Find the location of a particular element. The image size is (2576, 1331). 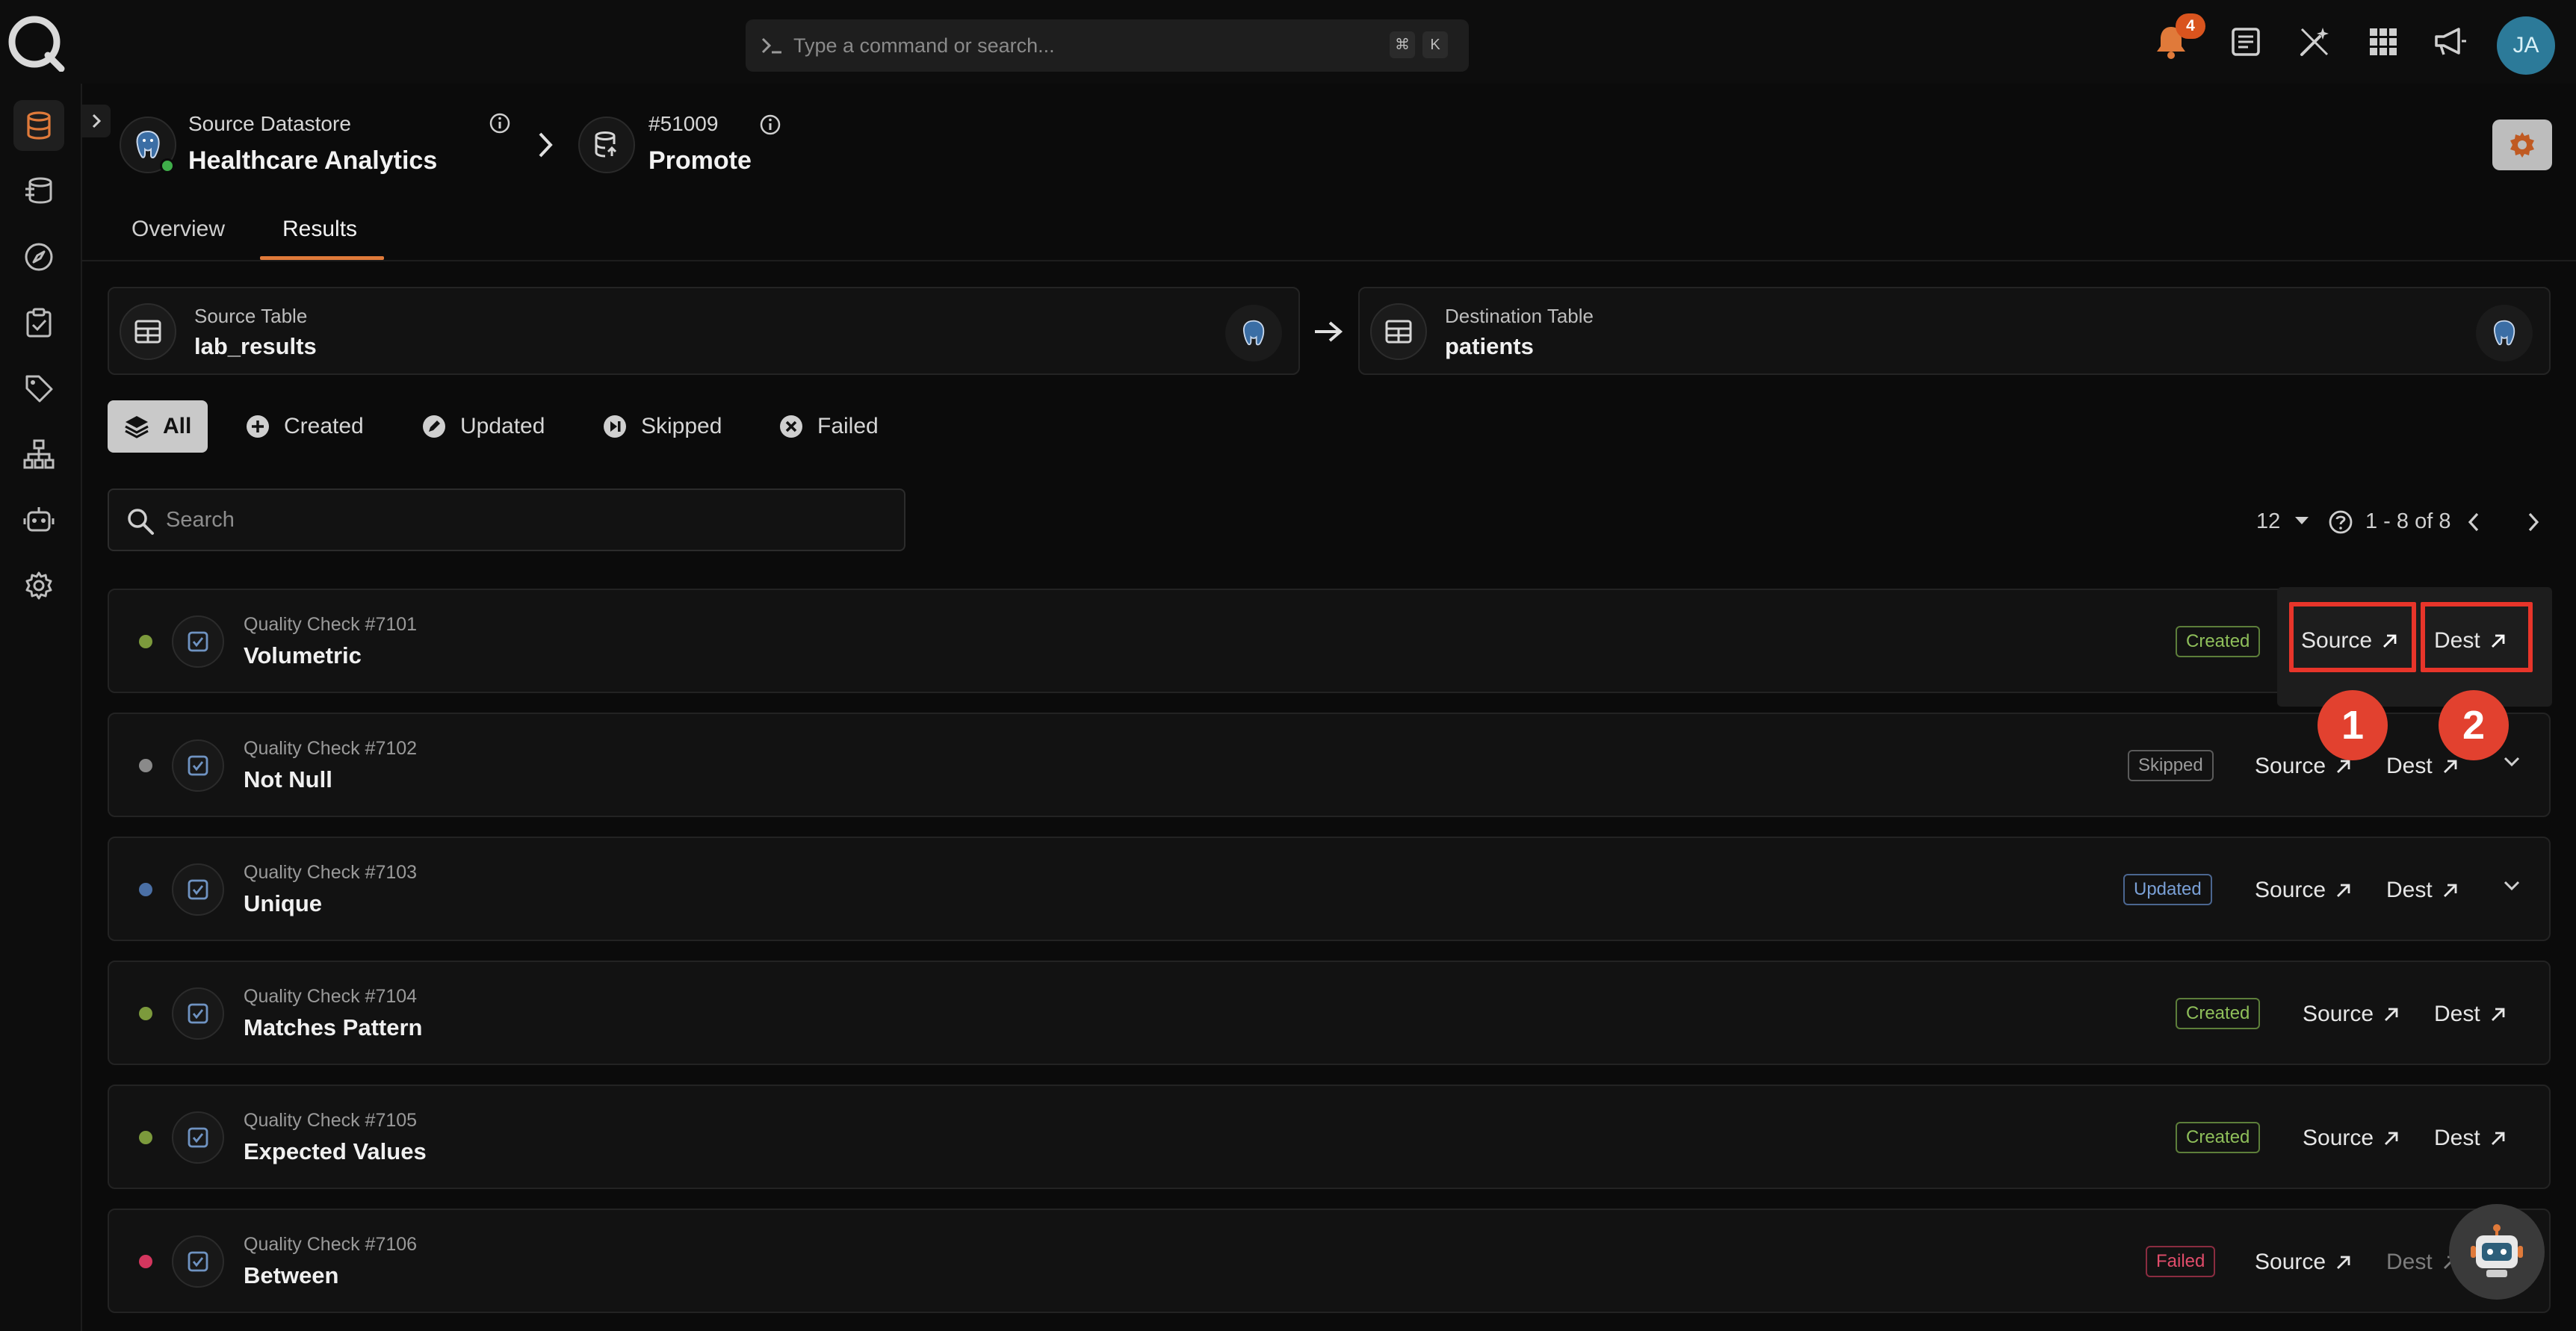

sidebar-expand-button is located at coordinates (96, 121).